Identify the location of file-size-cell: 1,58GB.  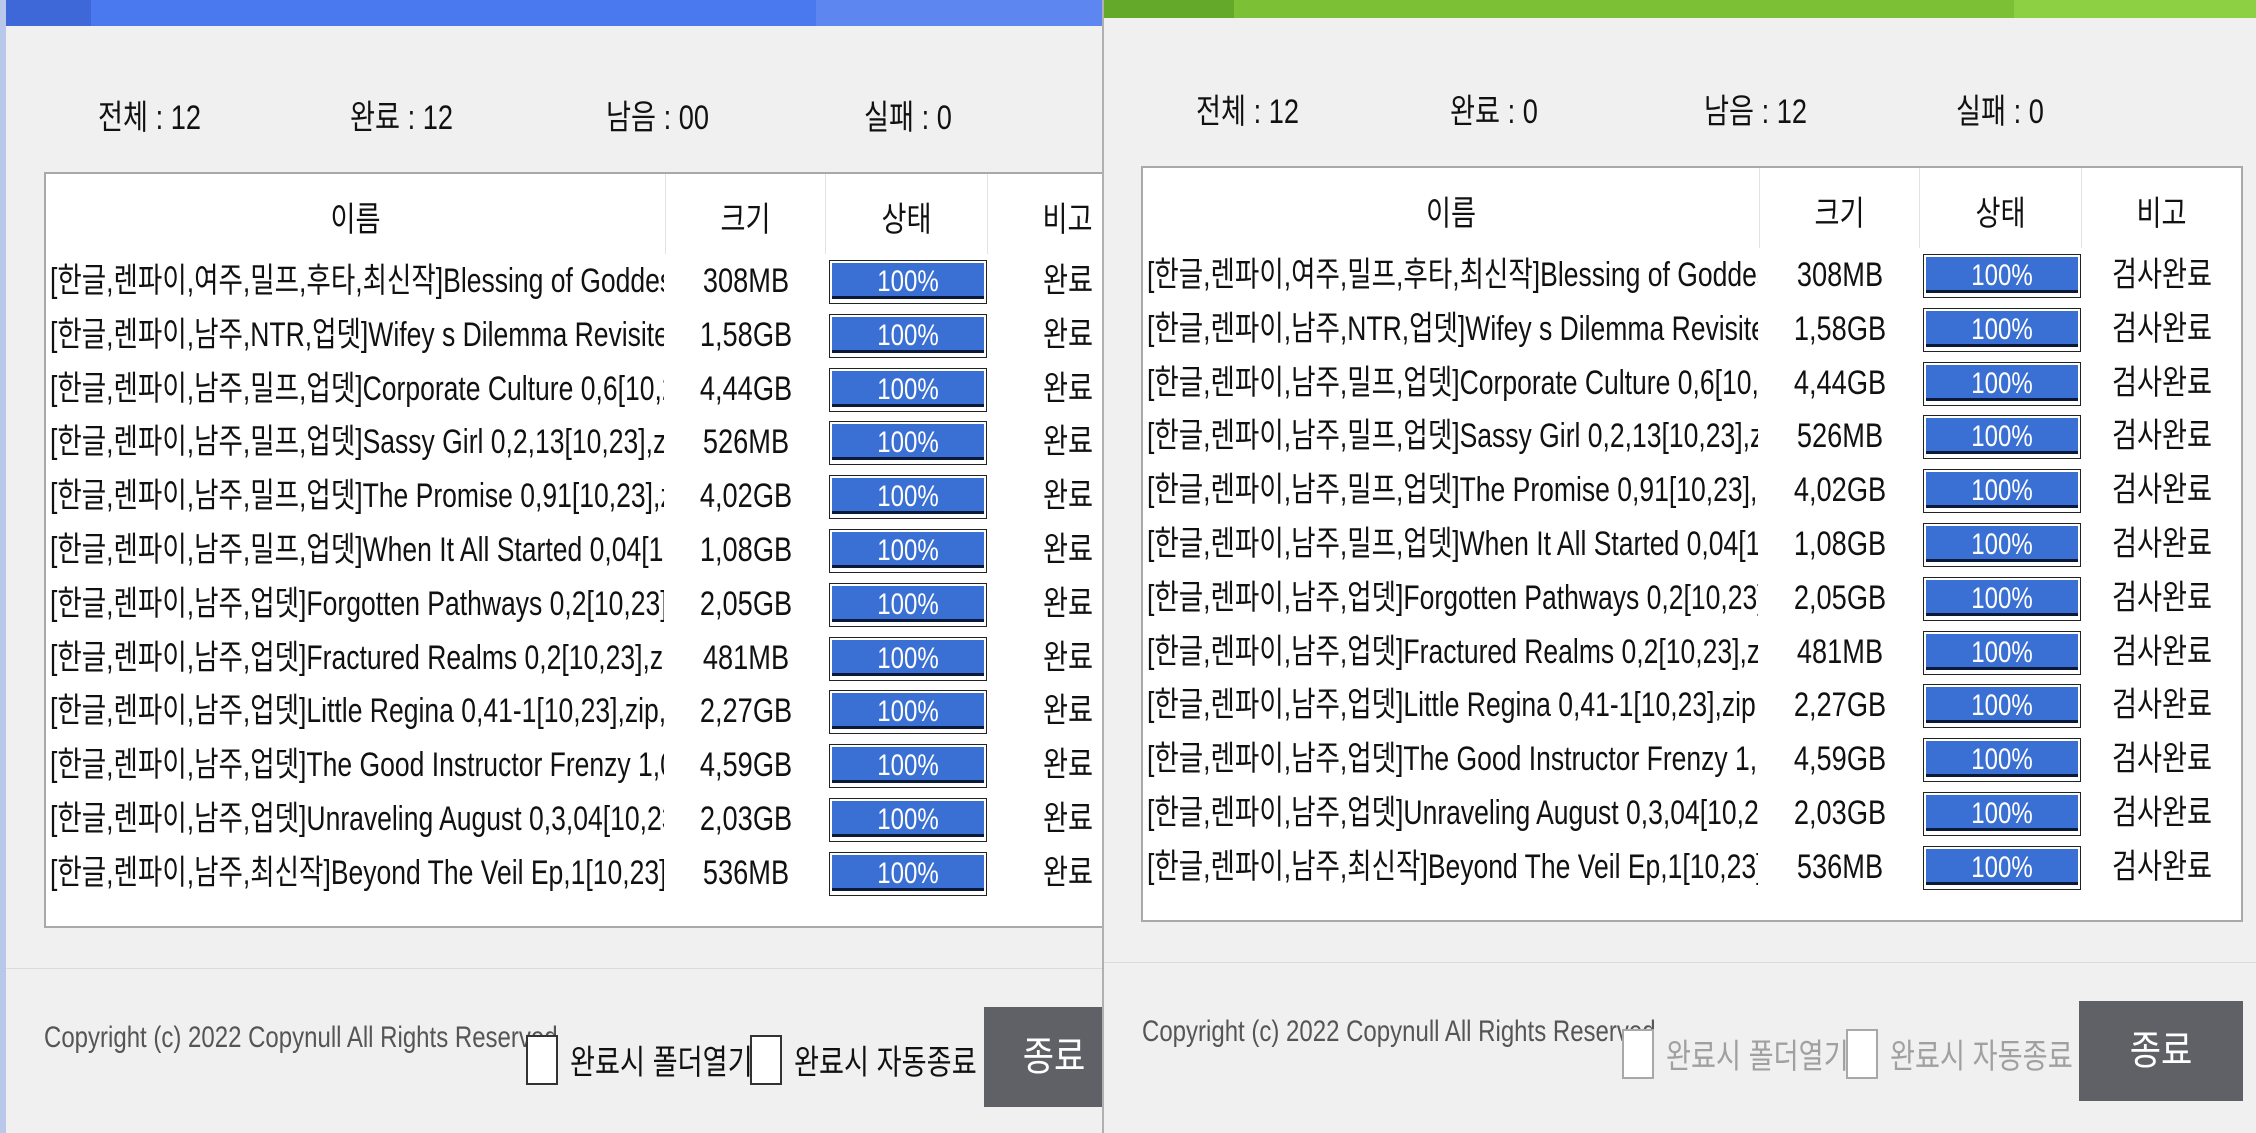
(746, 334).